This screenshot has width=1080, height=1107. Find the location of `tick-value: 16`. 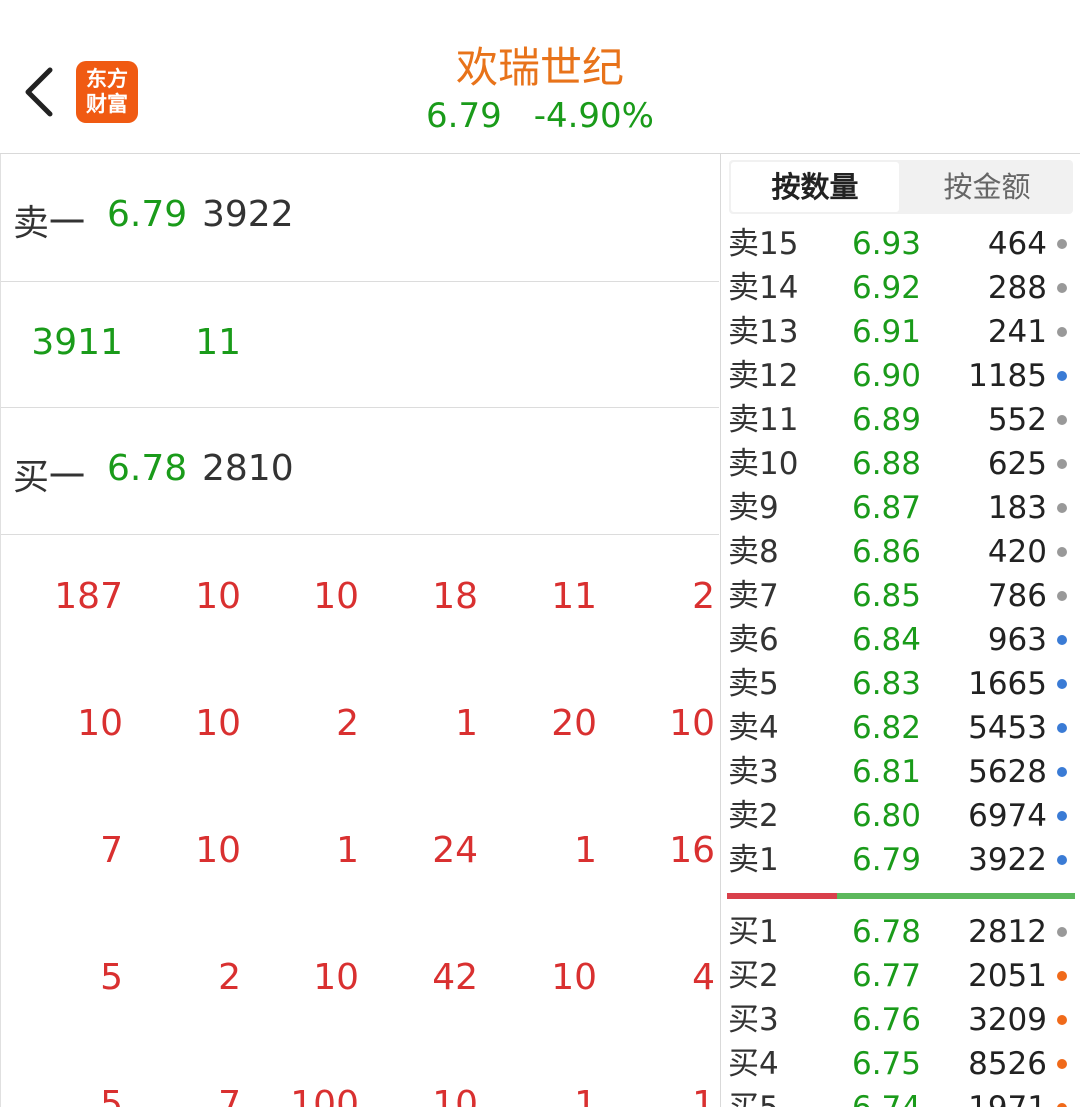

tick-value: 16 is located at coordinates (692, 850).